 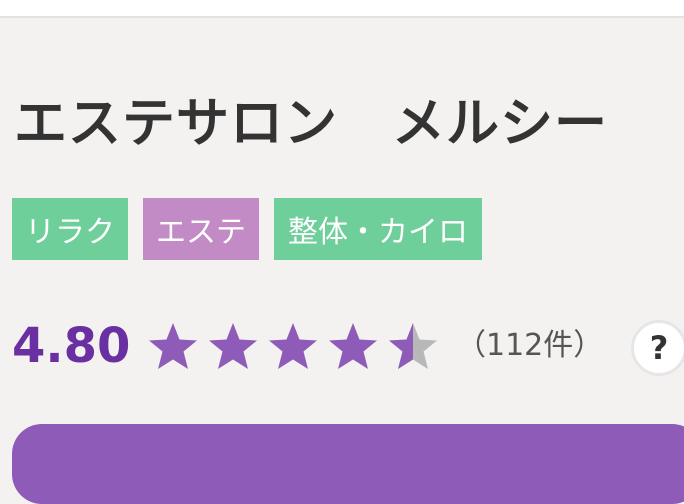 What do you see at coordinates (71, 346) in the screenshot?
I see `rating-score: 4.80` at bounding box center [71, 346].